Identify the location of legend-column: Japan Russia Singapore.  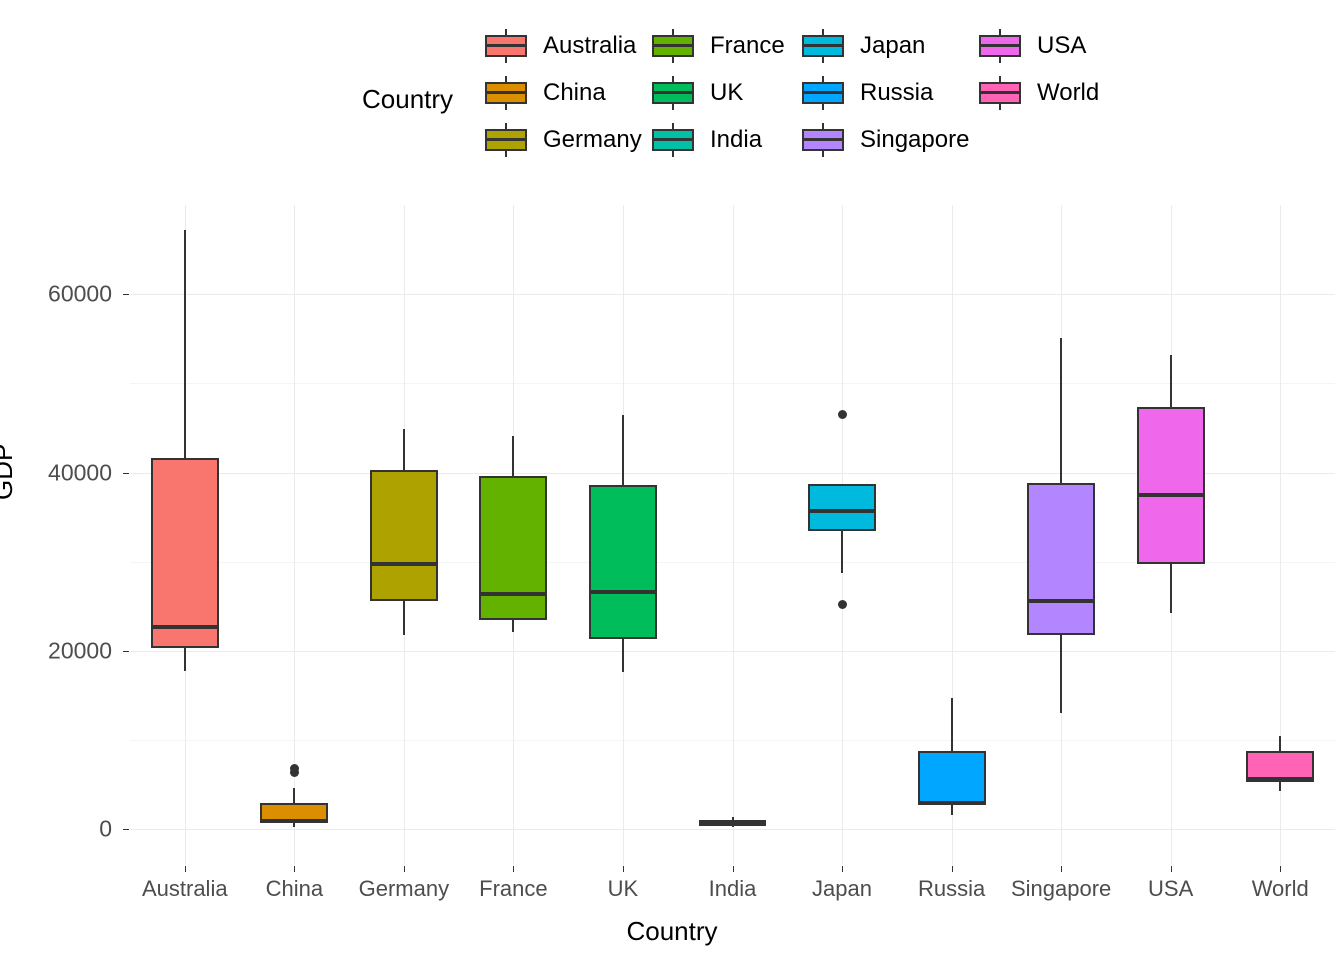
(884, 92).